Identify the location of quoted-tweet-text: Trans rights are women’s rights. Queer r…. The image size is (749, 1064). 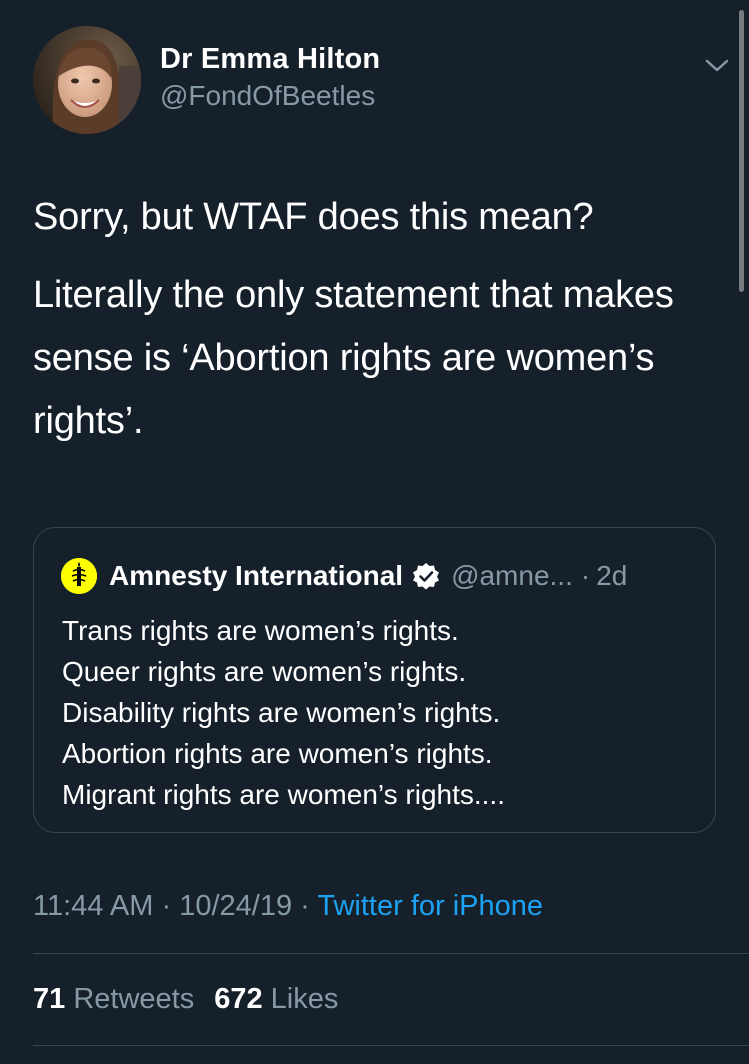
(283, 712).